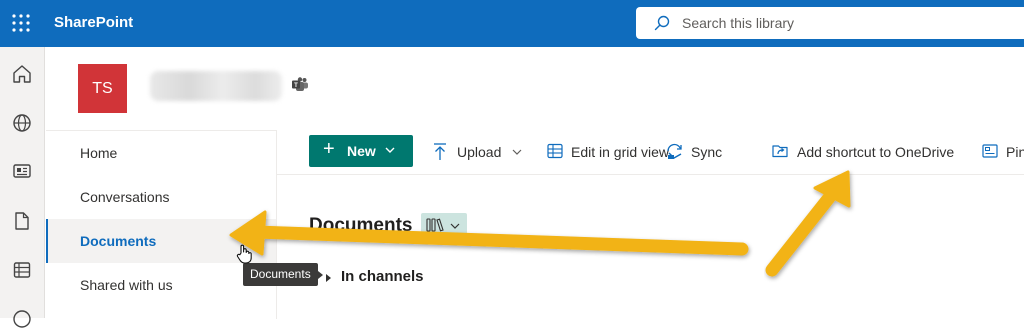  Describe the element at coordinates (118, 241) in the screenshot. I see `nav-item-label: Documents` at that location.